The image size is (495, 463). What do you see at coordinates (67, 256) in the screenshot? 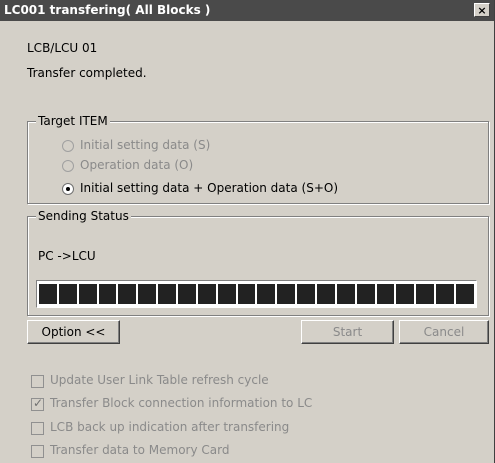
I see `transfer-direction: PC ->LCU` at bounding box center [67, 256].